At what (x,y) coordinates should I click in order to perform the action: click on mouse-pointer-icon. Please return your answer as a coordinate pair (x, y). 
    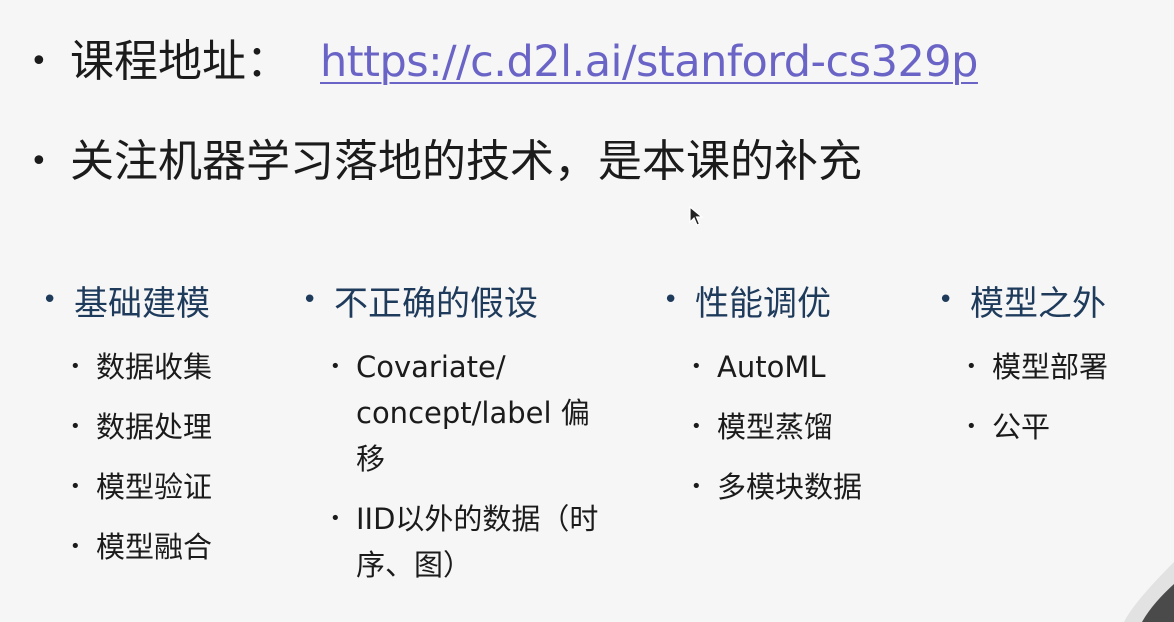
    Looking at the image, I should click on (696, 216).